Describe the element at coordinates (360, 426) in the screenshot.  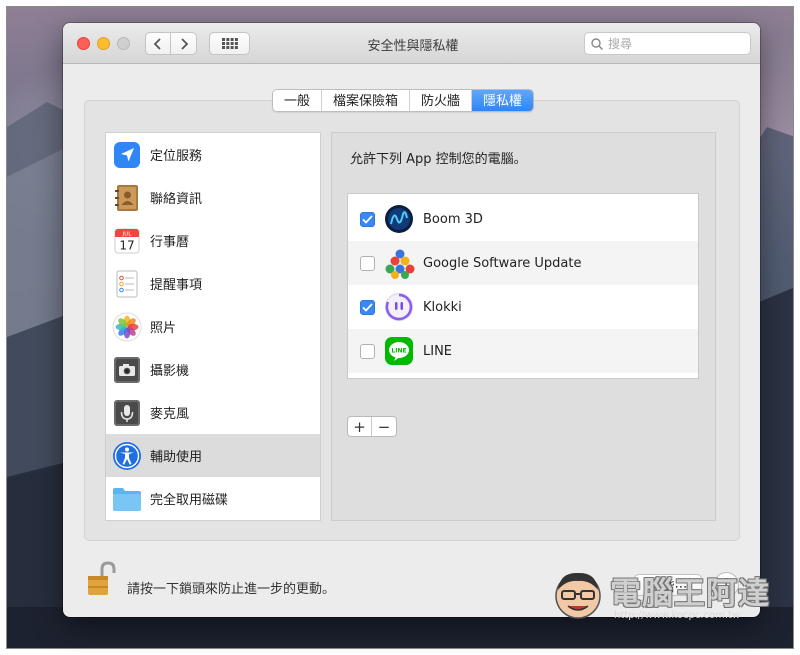
I see `add-app-button: +` at that location.